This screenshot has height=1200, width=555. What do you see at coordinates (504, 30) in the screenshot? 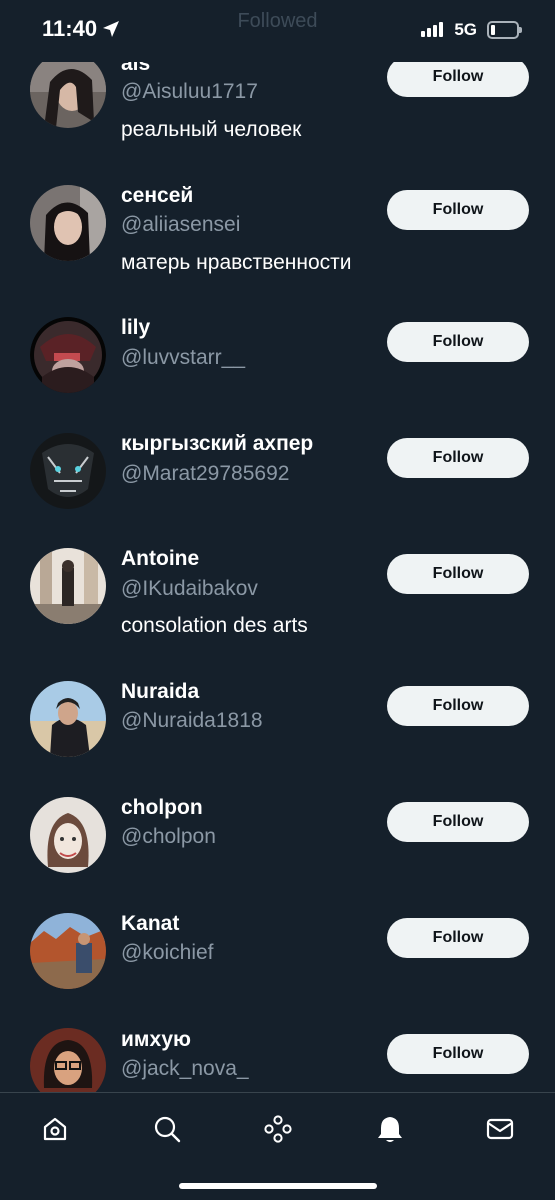
I see `battery-icon` at bounding box center [504, 30].